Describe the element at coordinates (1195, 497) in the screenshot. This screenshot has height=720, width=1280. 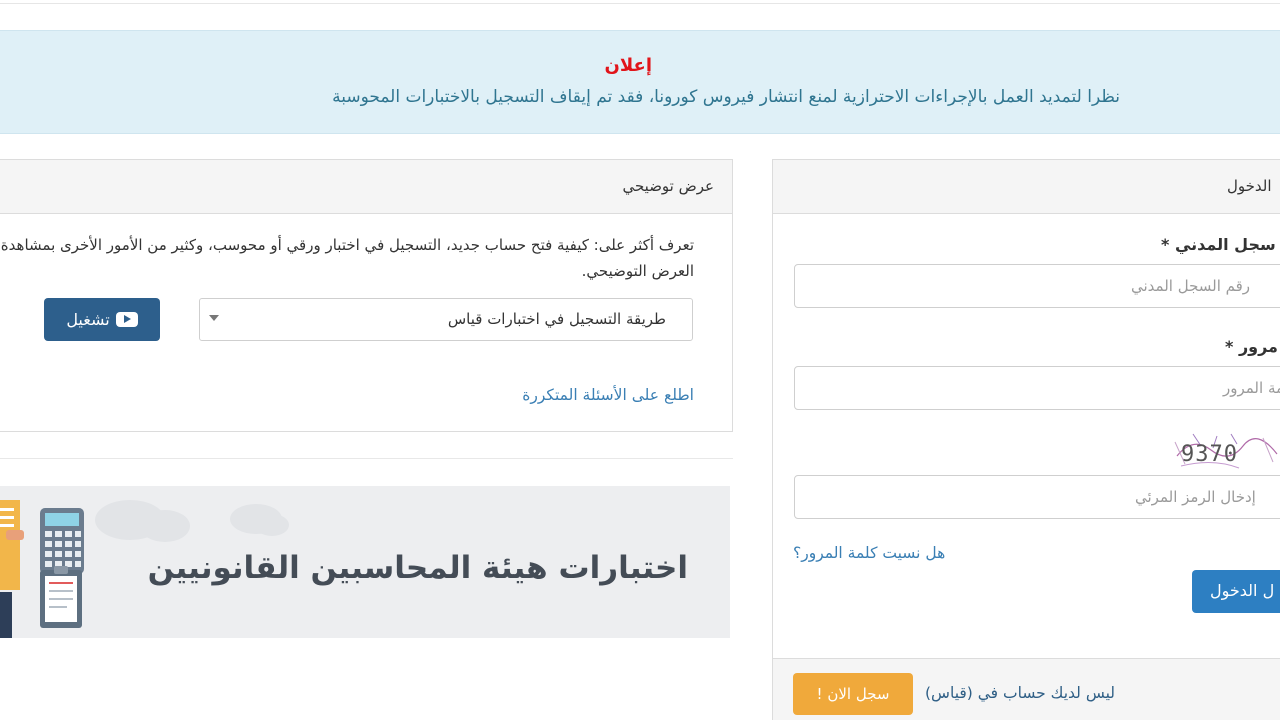
I see `captcha-placeholder: إدخال الرمز المرئي` at that location.